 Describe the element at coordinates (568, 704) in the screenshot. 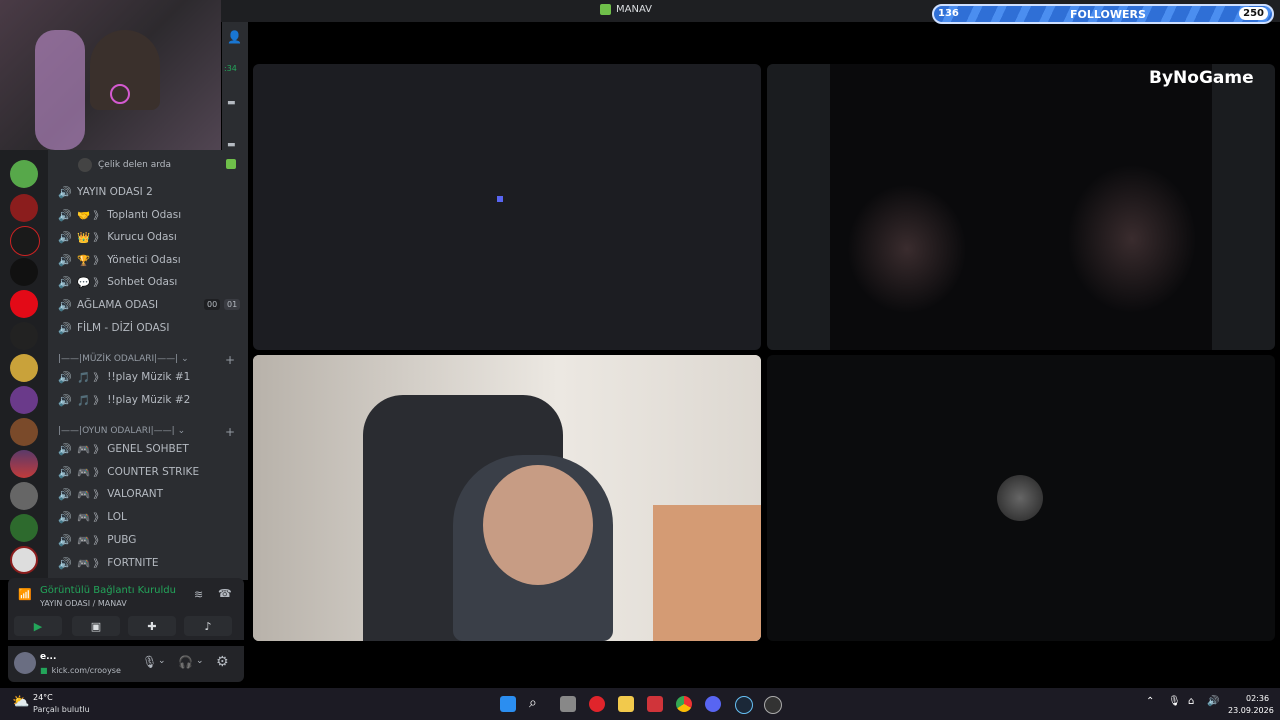

I see `task-view-icon` at that location.